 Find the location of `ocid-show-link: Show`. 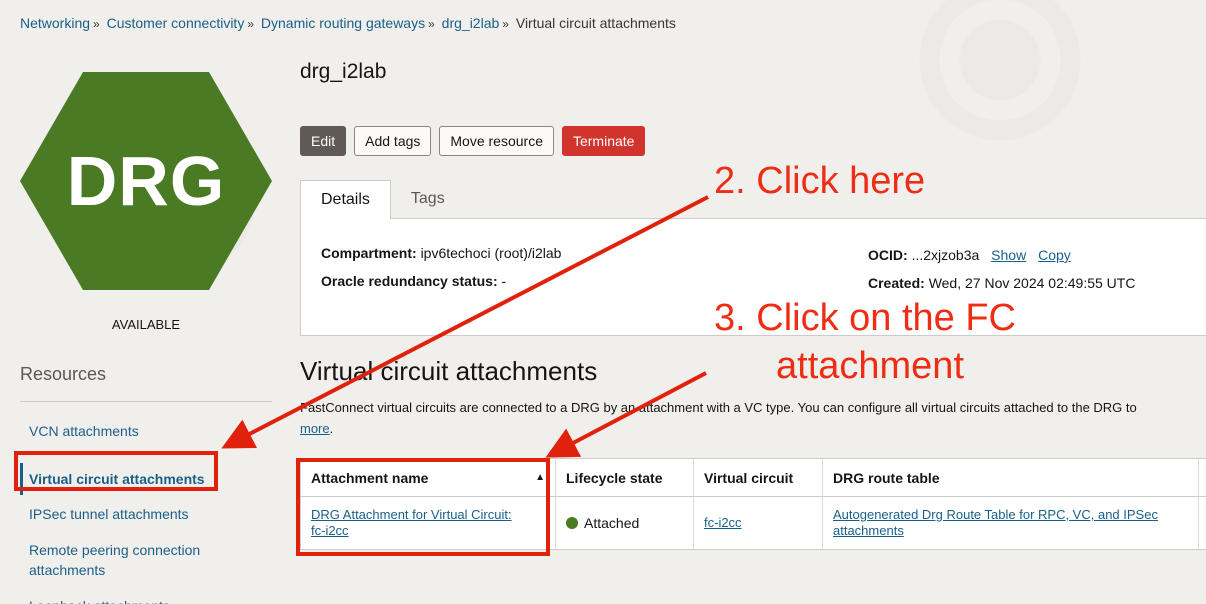

ocid-show-link: Show is located at coordinates (1008, 255).